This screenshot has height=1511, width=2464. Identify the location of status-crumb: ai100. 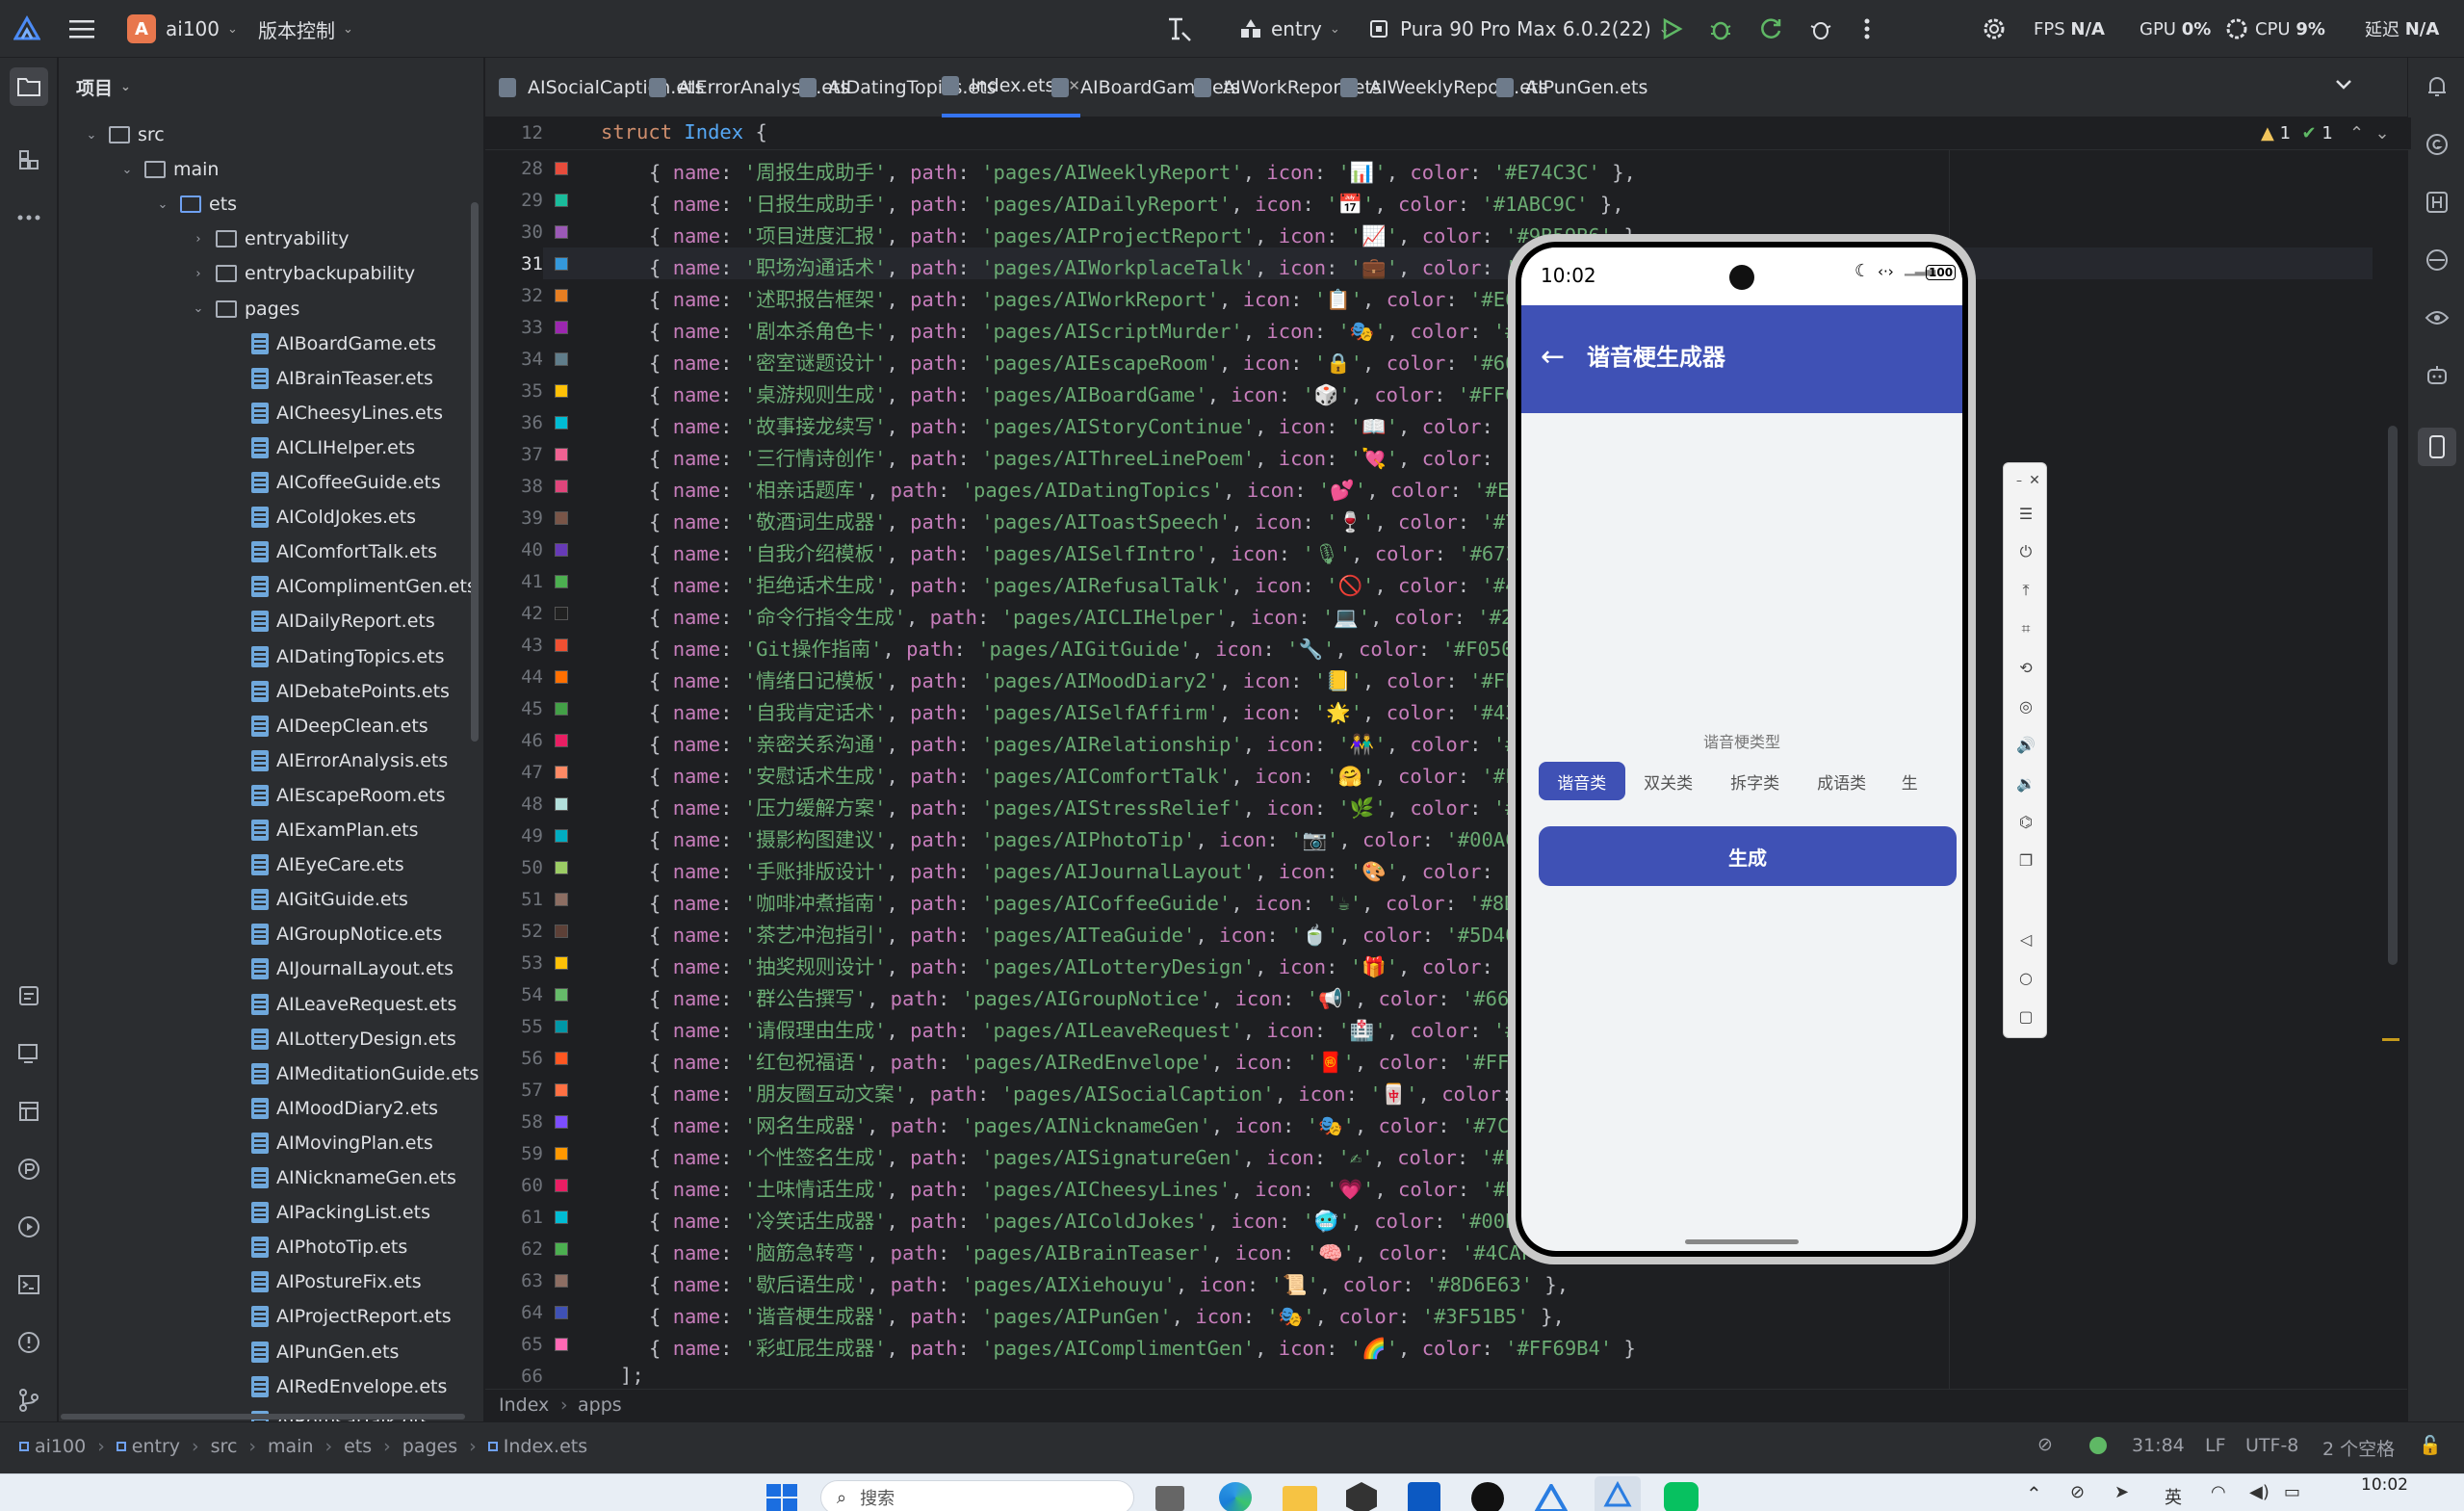
(60, 1446).